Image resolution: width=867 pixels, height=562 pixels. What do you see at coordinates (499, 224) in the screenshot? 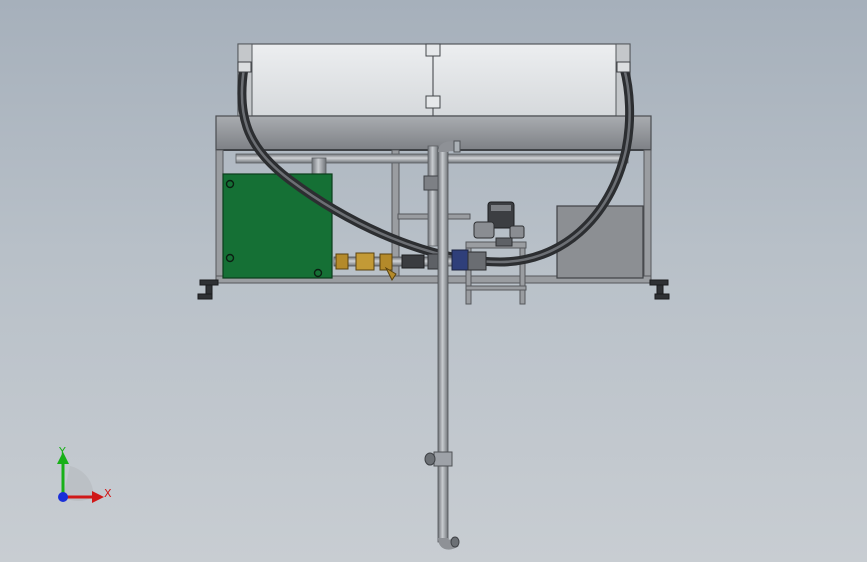
I see `pump-motor` at bounding box center [499, 224].